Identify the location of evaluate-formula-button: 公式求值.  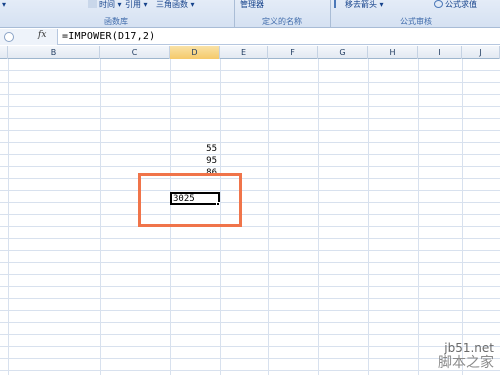
(455, 6).